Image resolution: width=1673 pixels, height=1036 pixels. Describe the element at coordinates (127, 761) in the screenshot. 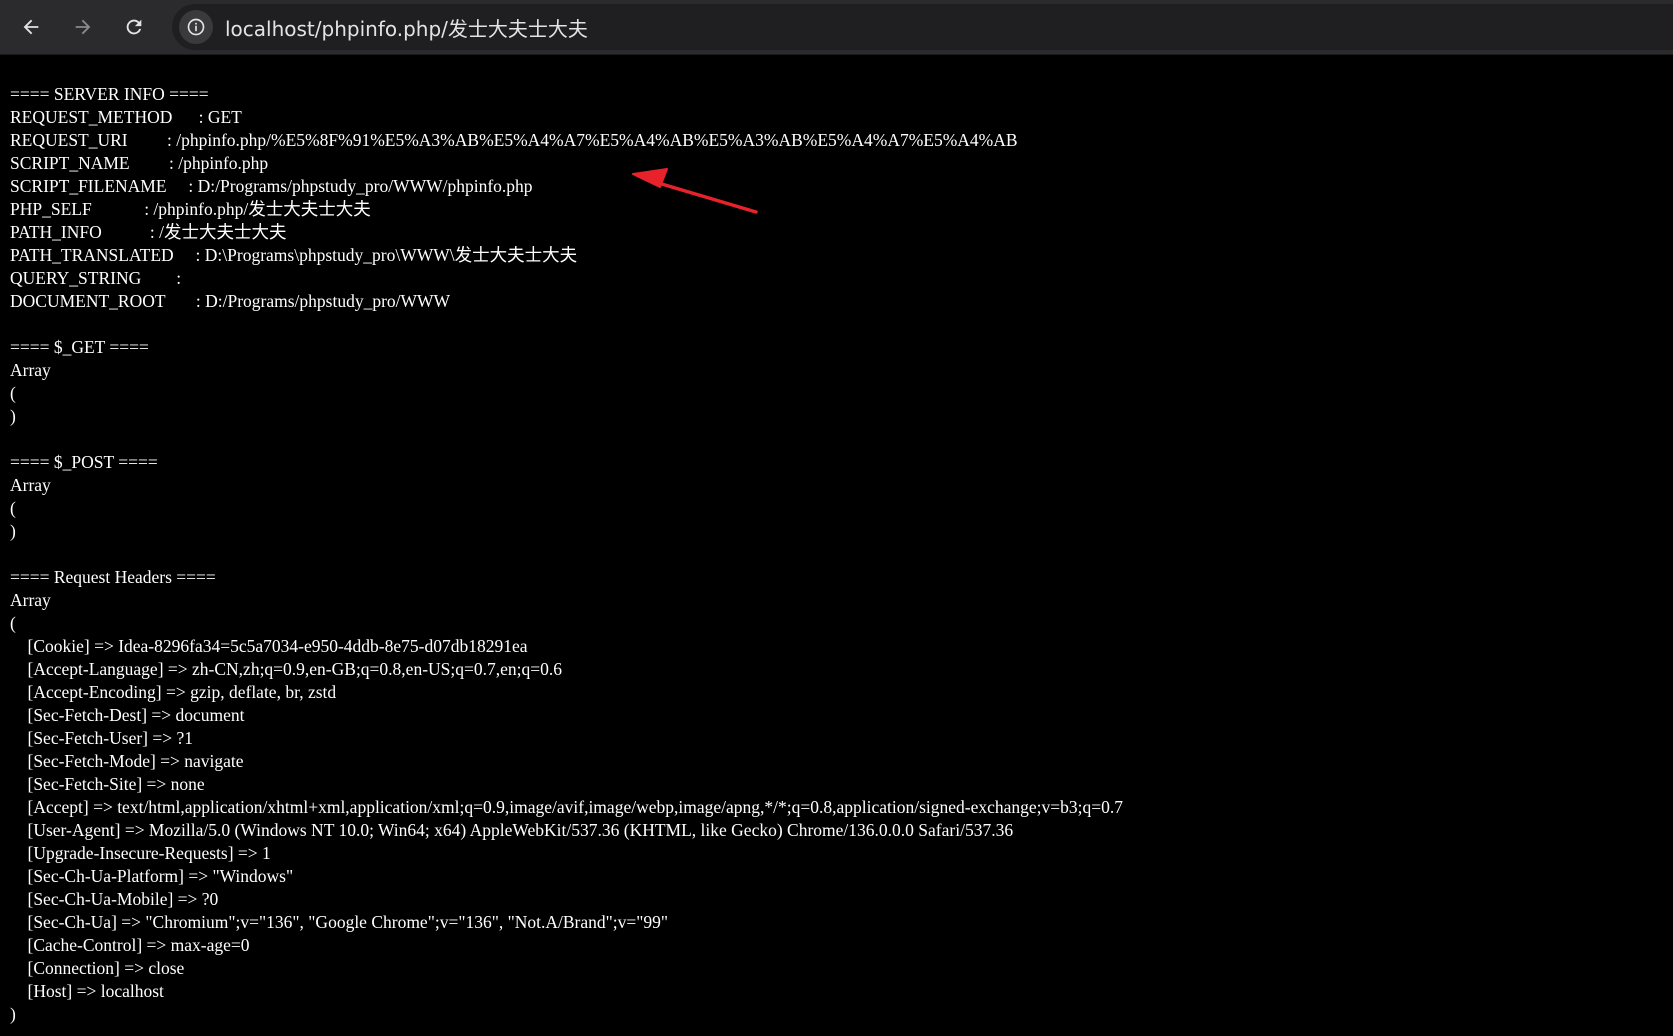

I see `output-line: [Sec-Fetch-Mode] => navigate` at that location.